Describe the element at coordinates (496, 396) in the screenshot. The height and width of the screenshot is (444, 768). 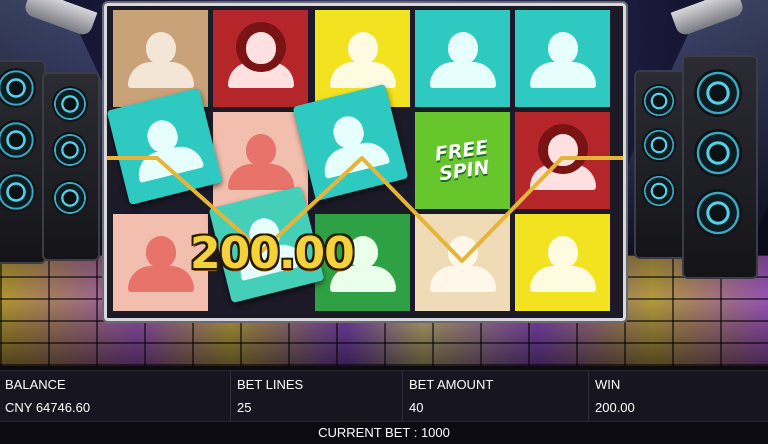
I see `bet-amount-section: BET AMOUNT 40` at that location.